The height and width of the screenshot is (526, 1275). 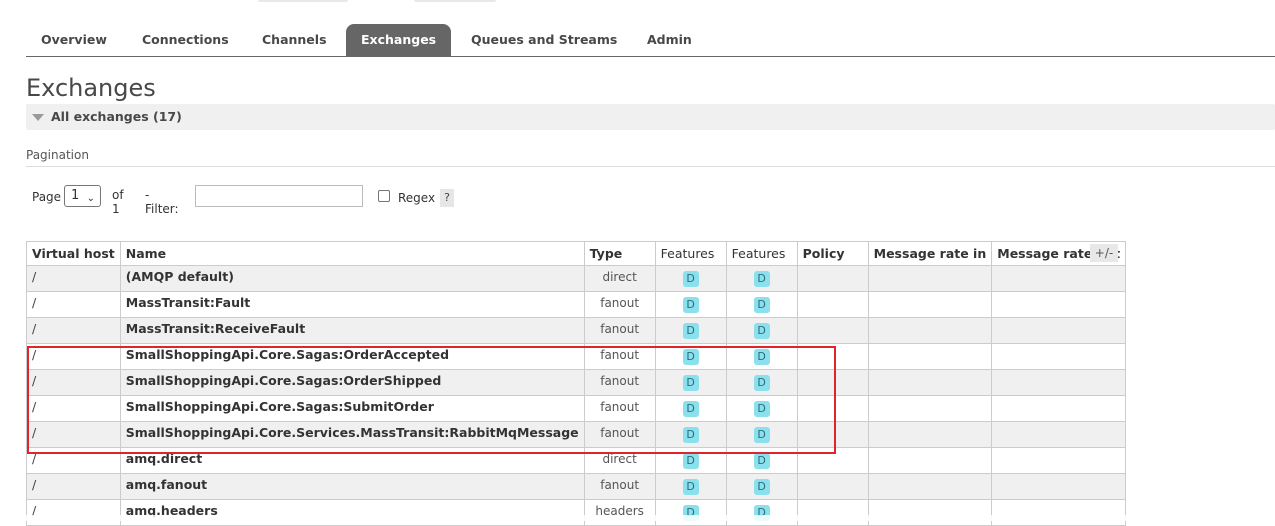 What do you see at coordinates (38, 117) in the screenshot?
I see `collapse-triangle-icon` at bounding box center [38, 117].